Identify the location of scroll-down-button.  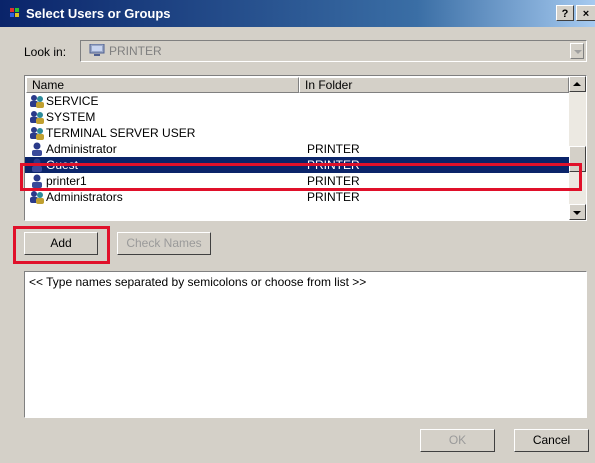
(577, 212).